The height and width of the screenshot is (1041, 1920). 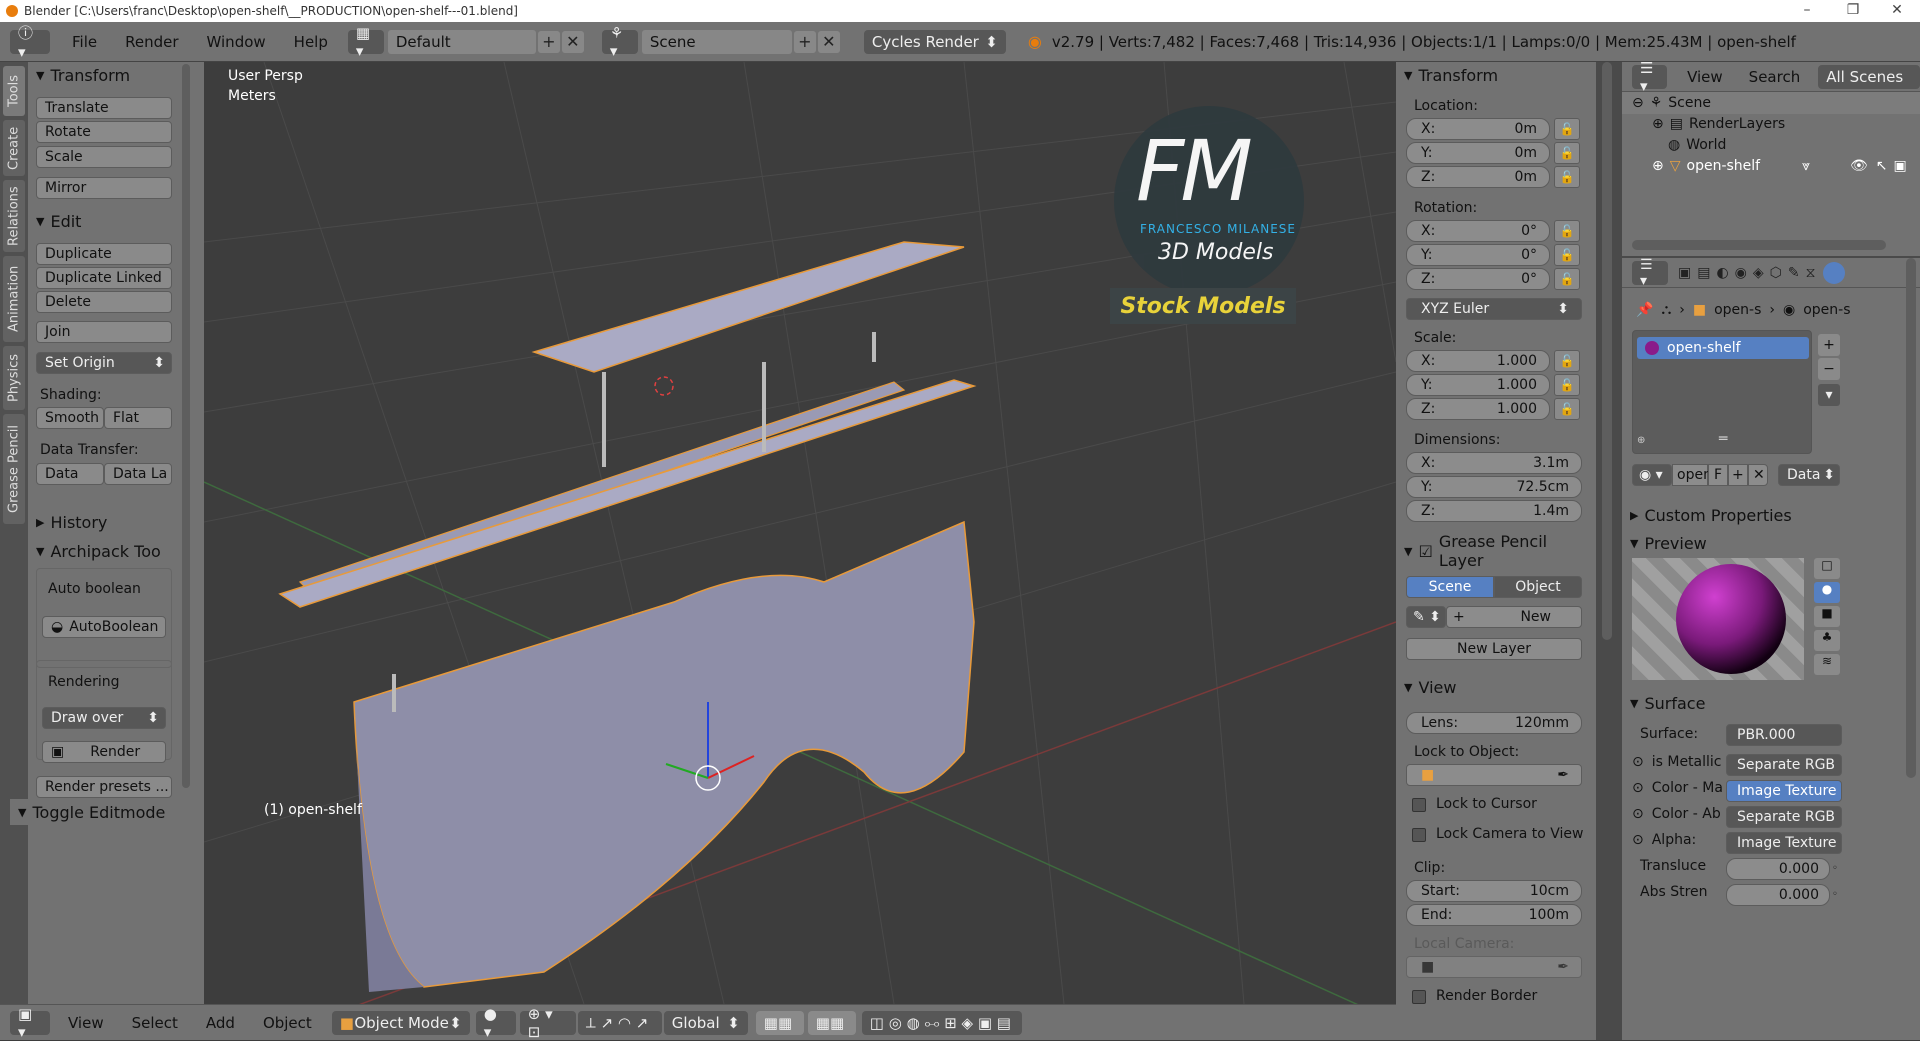 What do you see at coordinates (155, 1023) in the screenshot?
I see `menu-select: Select` at bounding box center [155, 1023].